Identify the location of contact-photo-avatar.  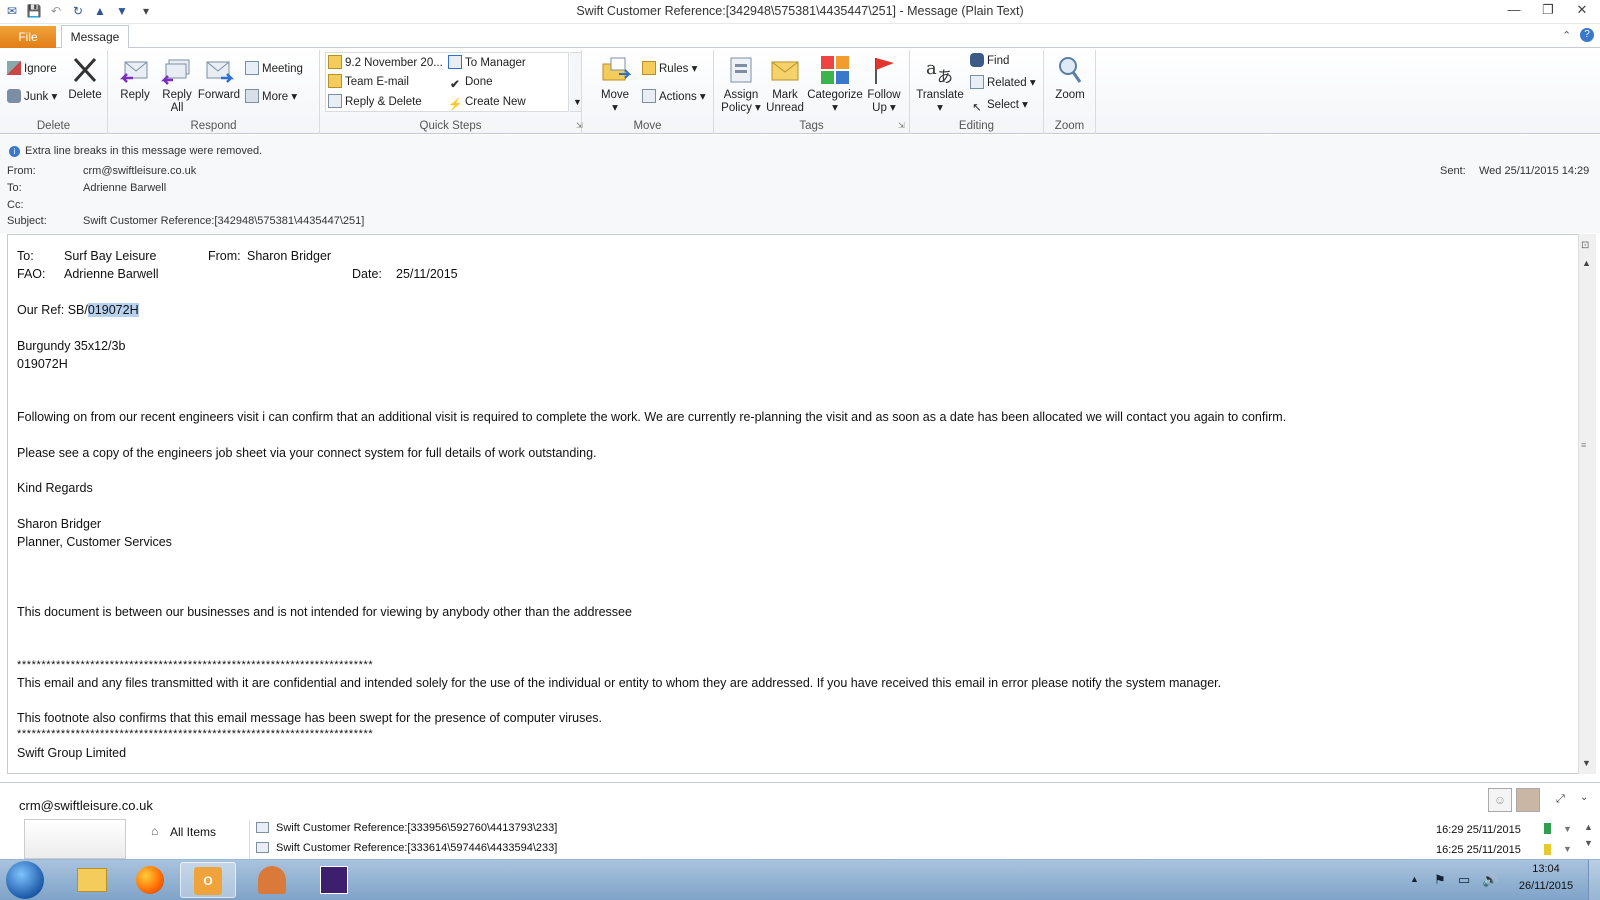
(1528, 800).